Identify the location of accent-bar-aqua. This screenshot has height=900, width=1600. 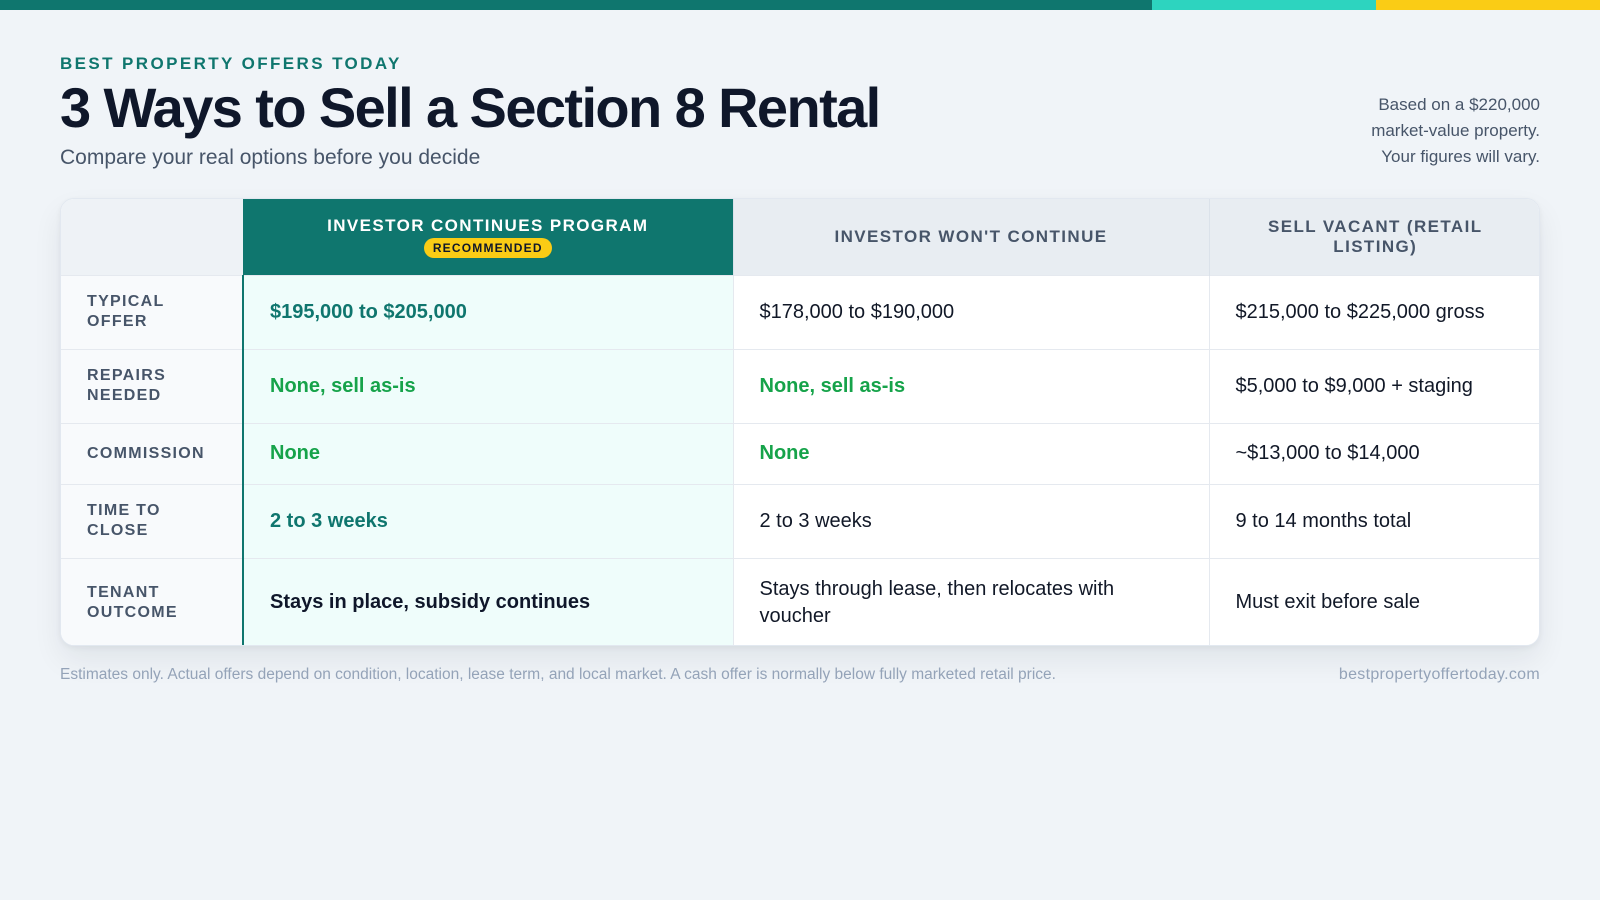
(1264, 5).